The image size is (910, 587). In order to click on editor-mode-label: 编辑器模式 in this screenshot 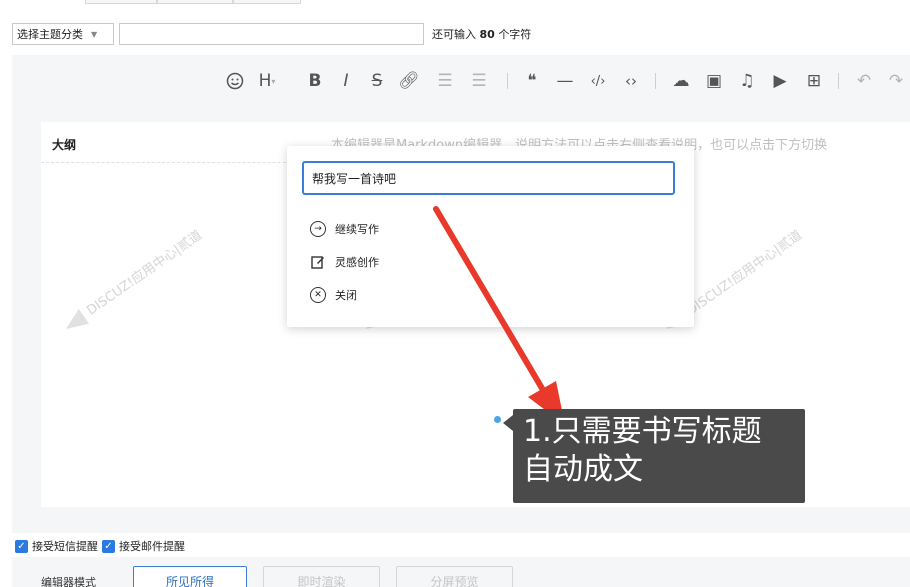, I will do `click(68, 581)`.